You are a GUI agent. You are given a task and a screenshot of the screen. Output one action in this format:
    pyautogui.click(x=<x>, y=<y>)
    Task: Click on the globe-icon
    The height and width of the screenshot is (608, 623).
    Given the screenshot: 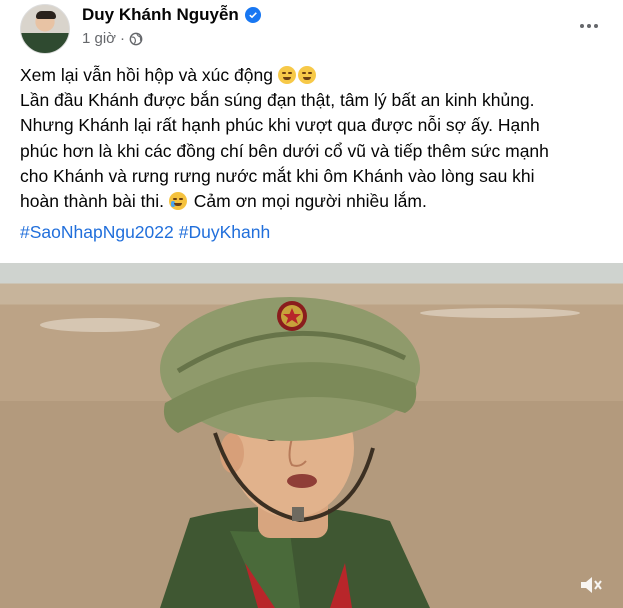 What is the action you would take?
    pyautogui.click(x=136, y=39)
    